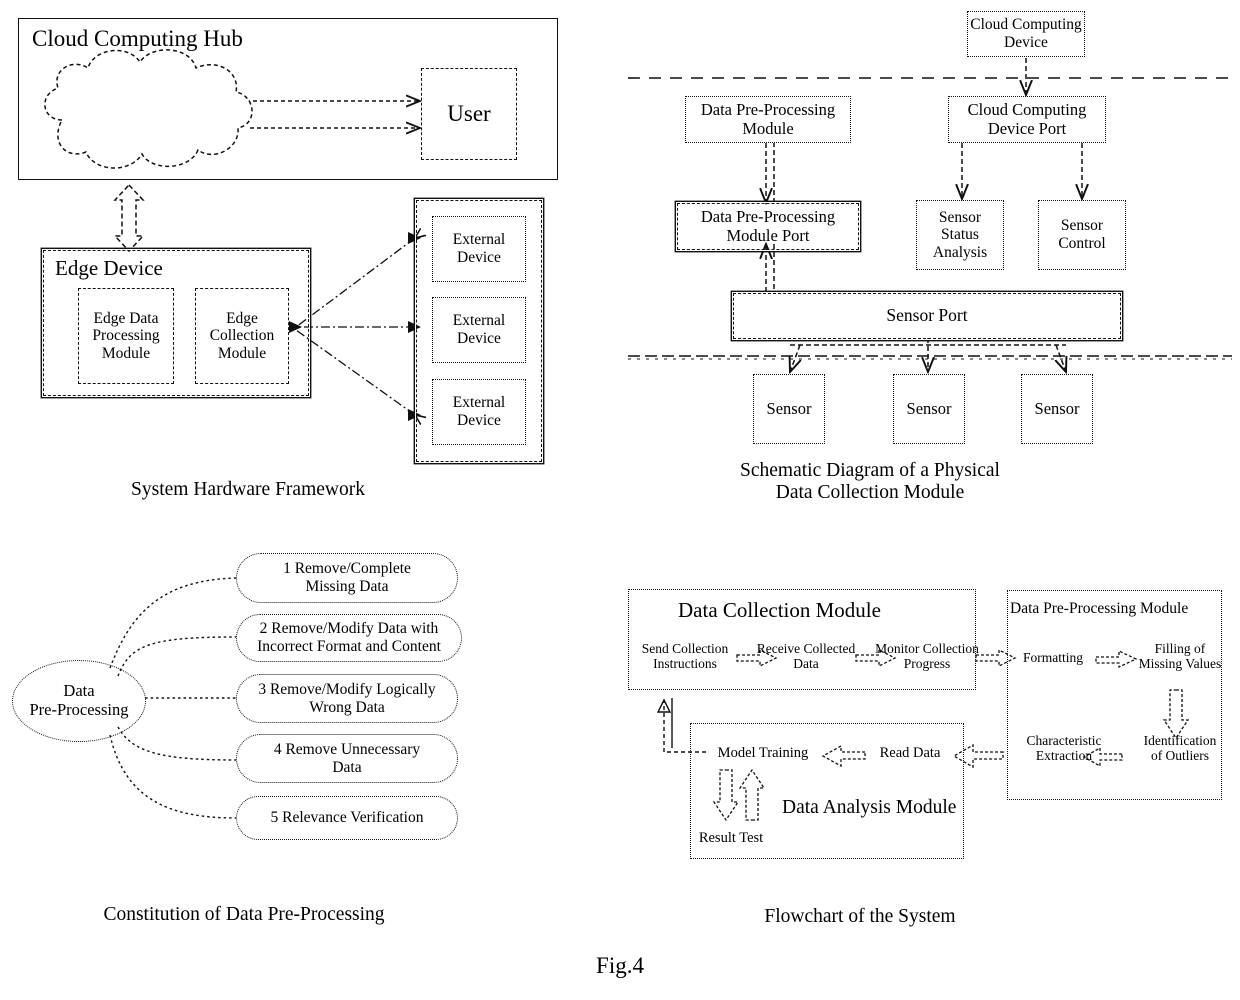 Image resolution: width=1240 pixels, height=1000 pixels. Describe the element at coordinates (347, 698) in the screenshot. I see `mindmap-item-3: 3 Remove/Modify Logically Wrong Data` at that location.